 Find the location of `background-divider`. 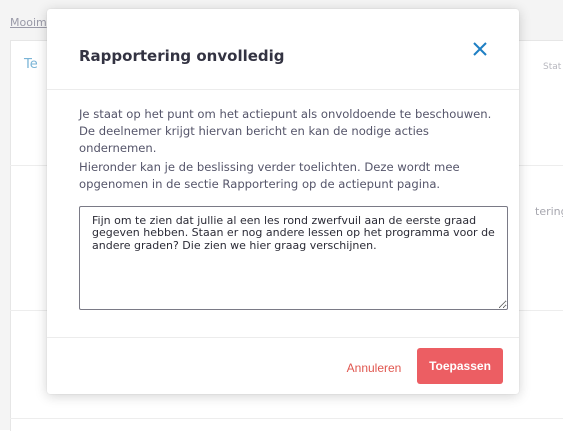

background-divider is located at coordinates (286, 418).